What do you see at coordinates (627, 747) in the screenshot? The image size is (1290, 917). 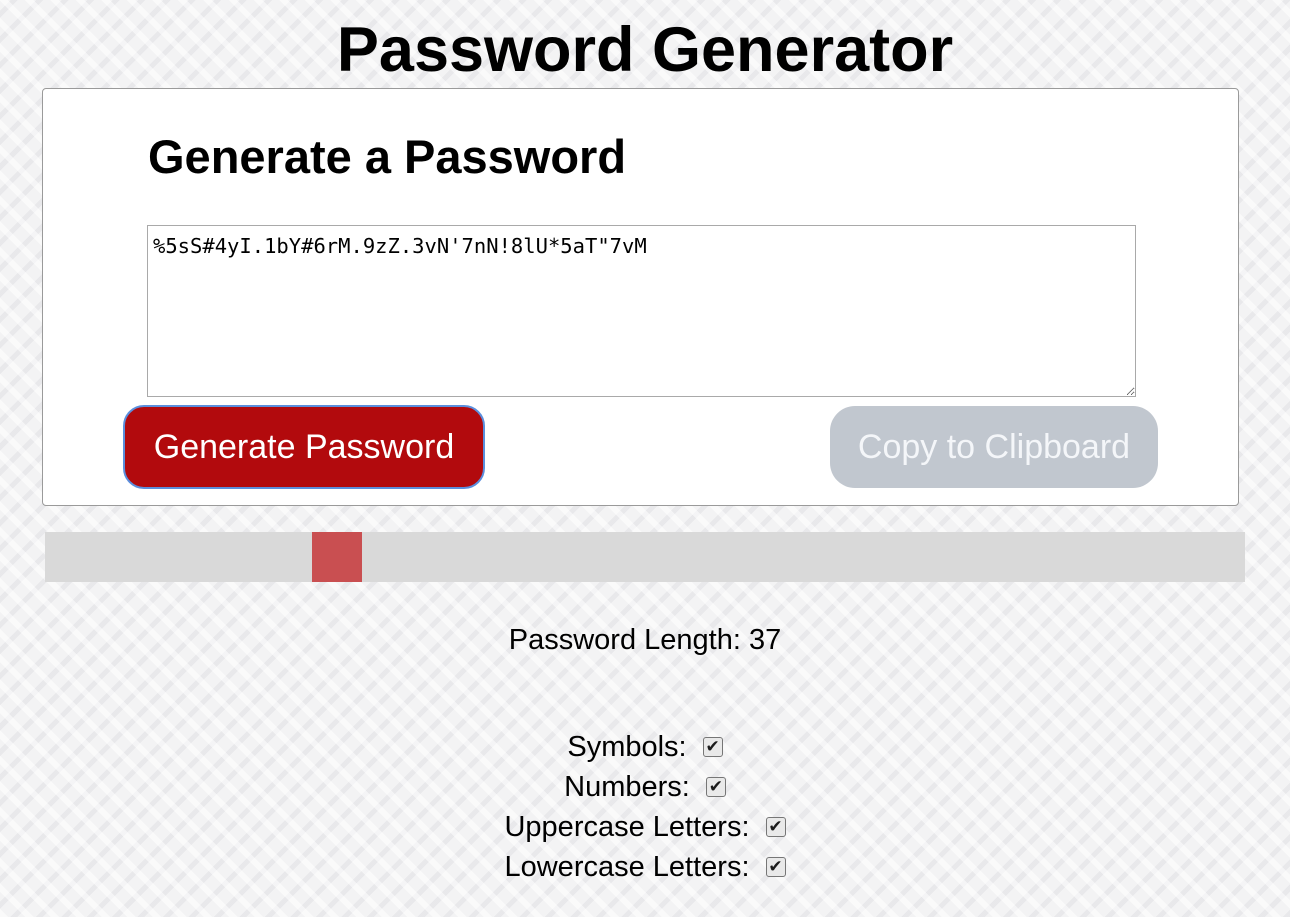 I see `option-symbols-label: Symbols:` at bounding box center [627, 747].